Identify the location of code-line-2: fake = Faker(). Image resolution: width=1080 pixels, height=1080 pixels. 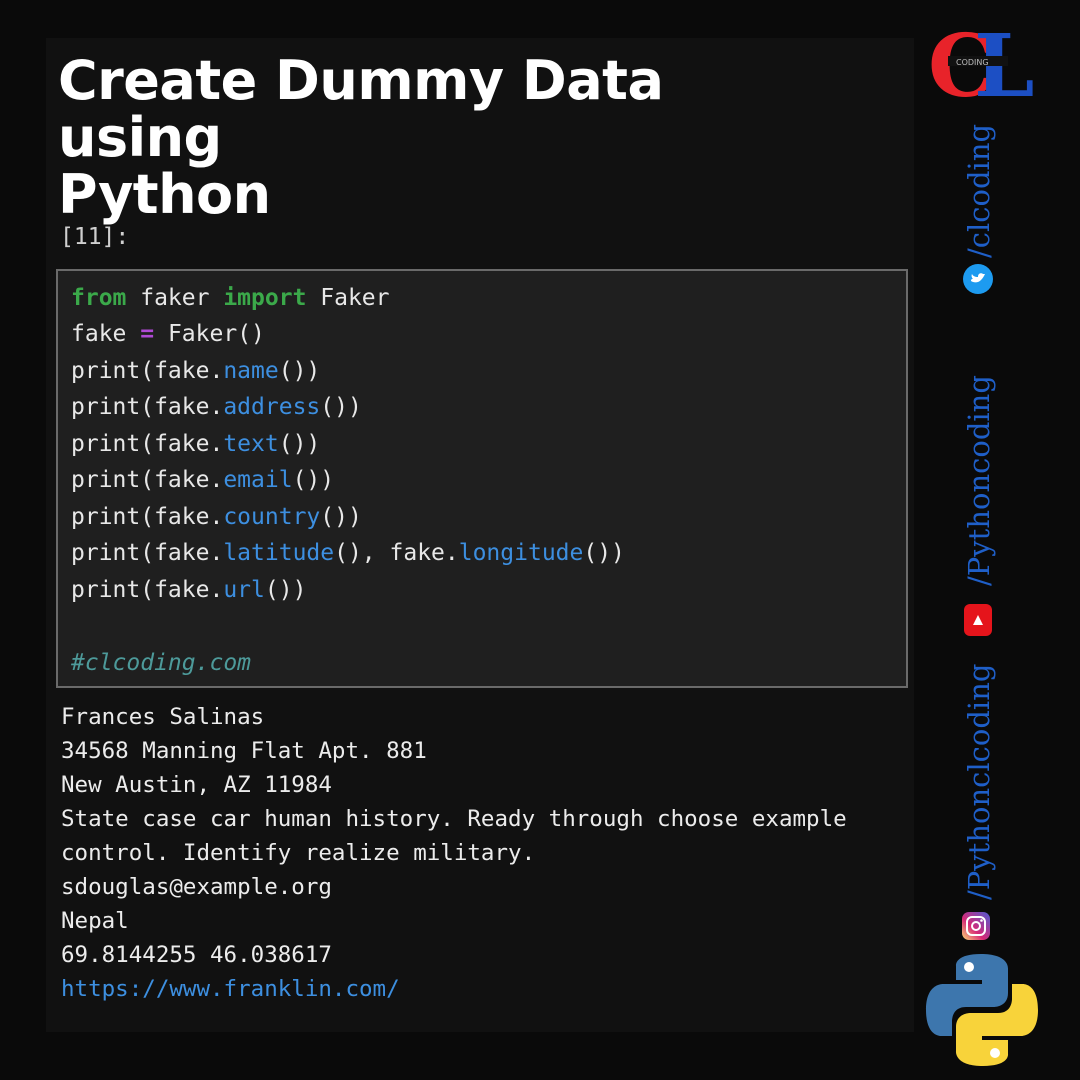
(168, 334).